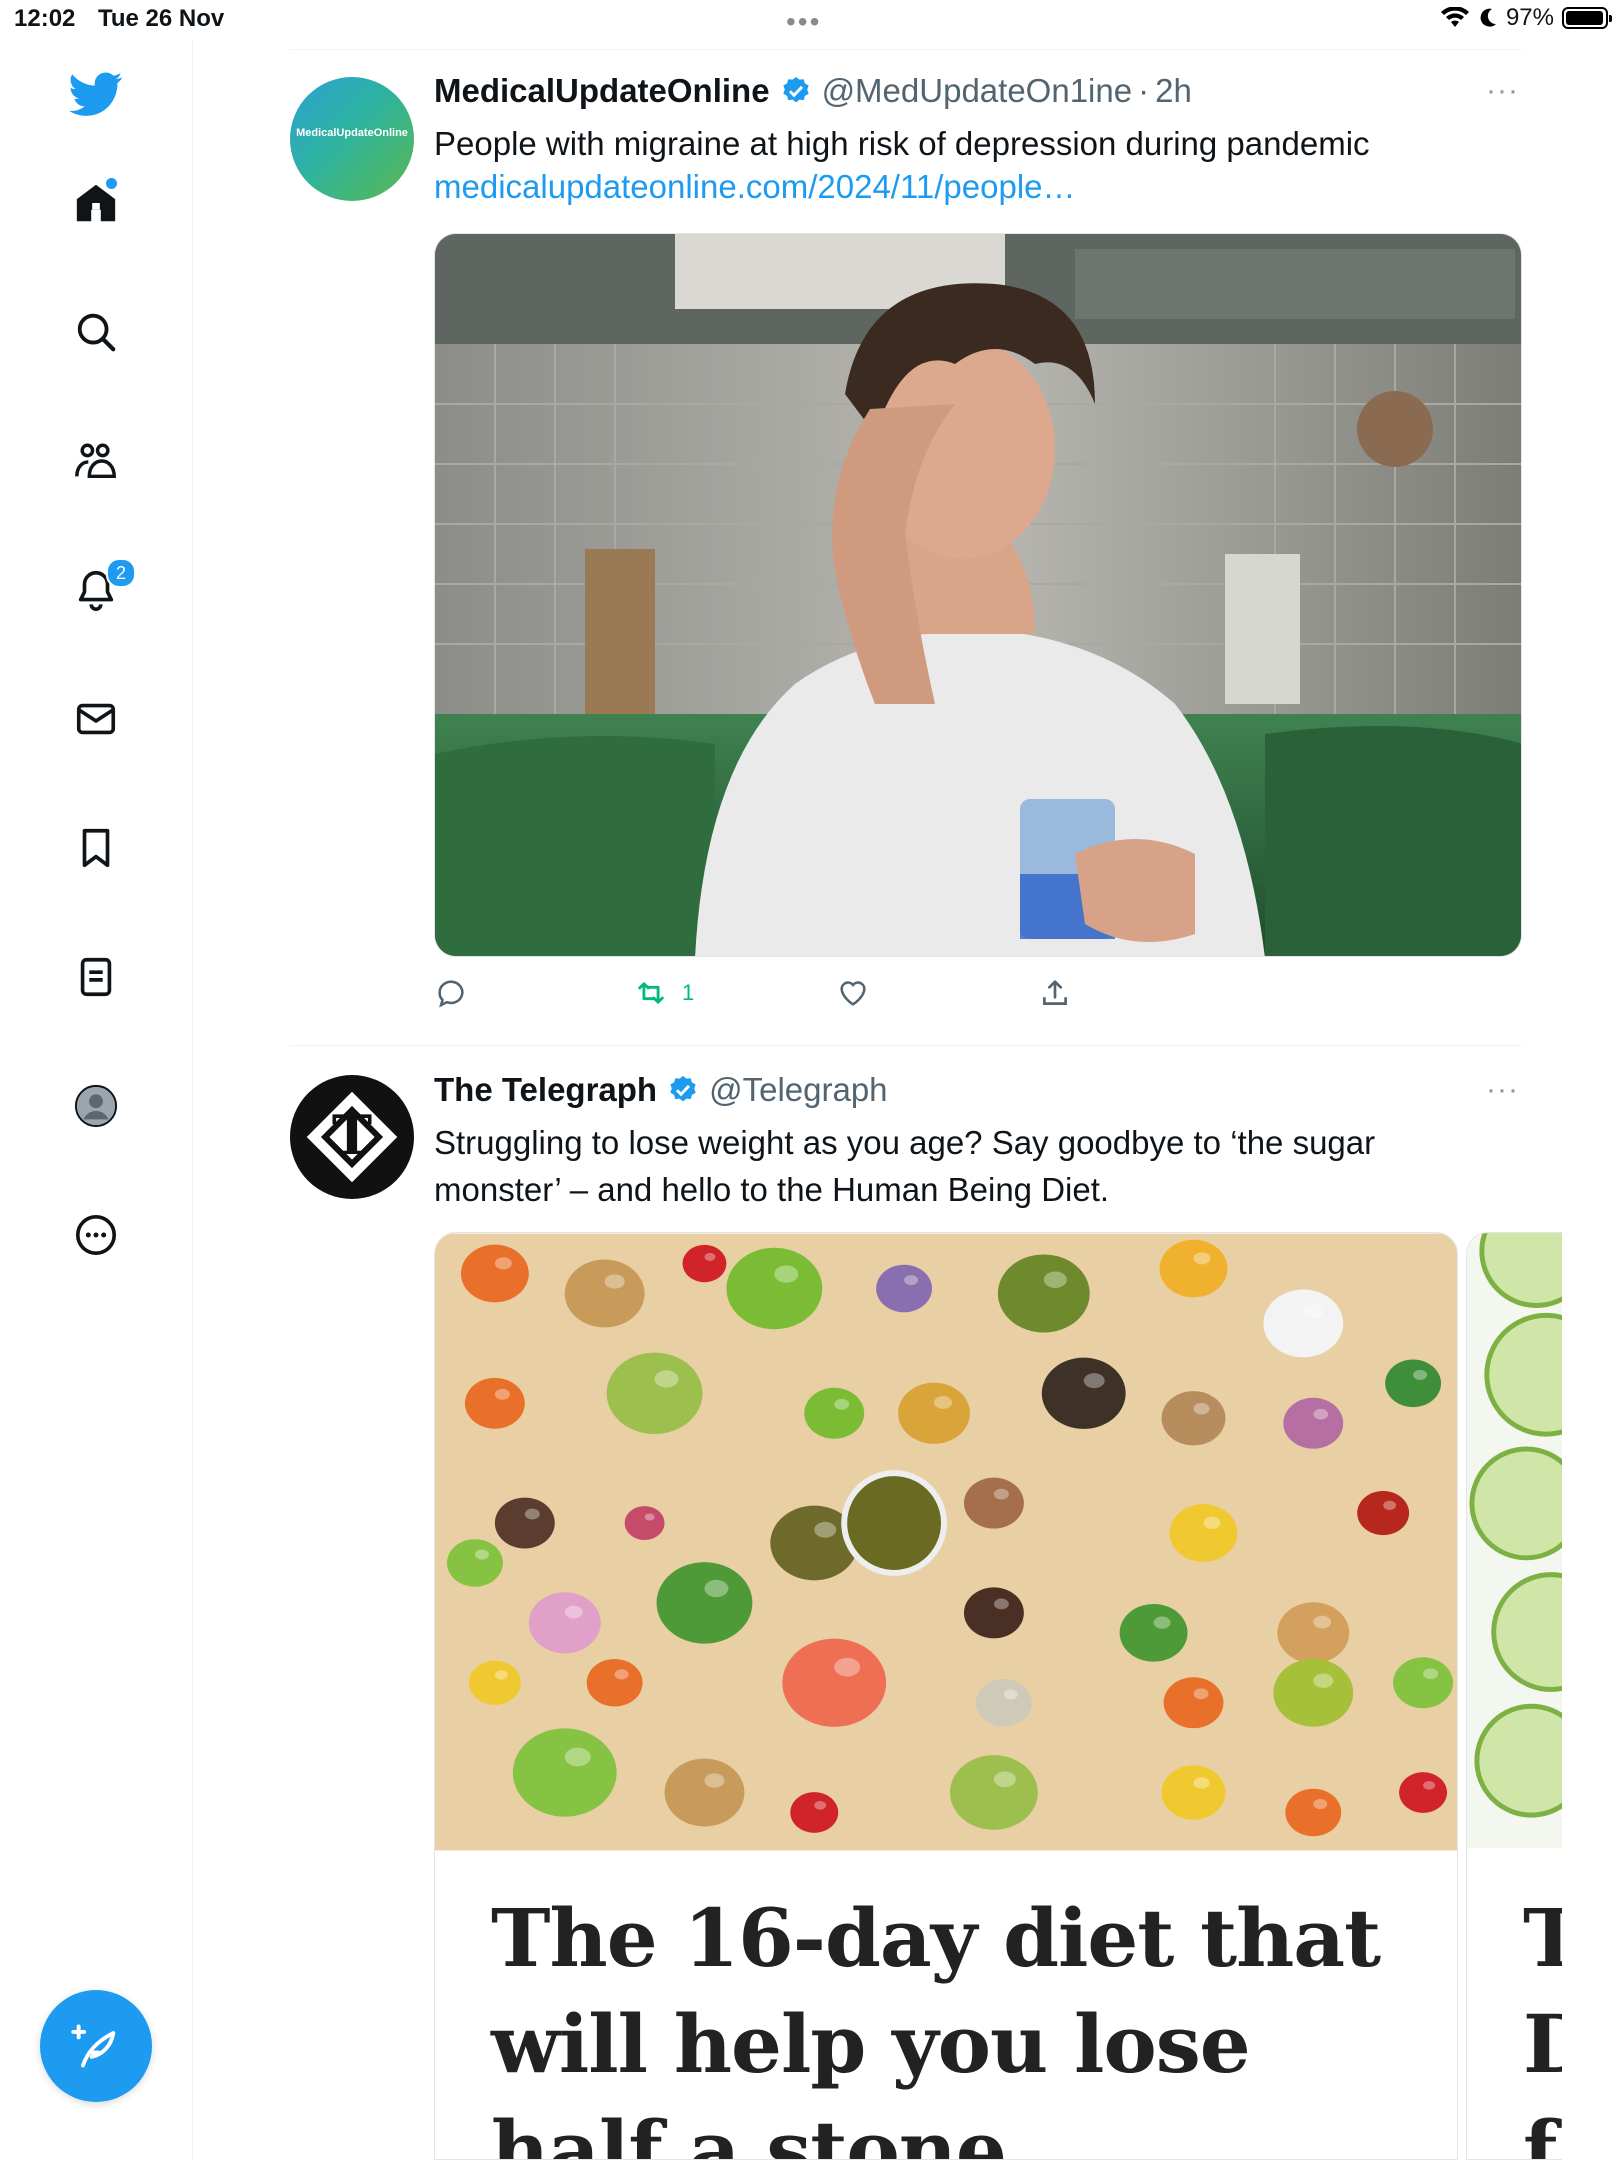  I want to click on sidebar-nav: 2, so click(96, 1100).